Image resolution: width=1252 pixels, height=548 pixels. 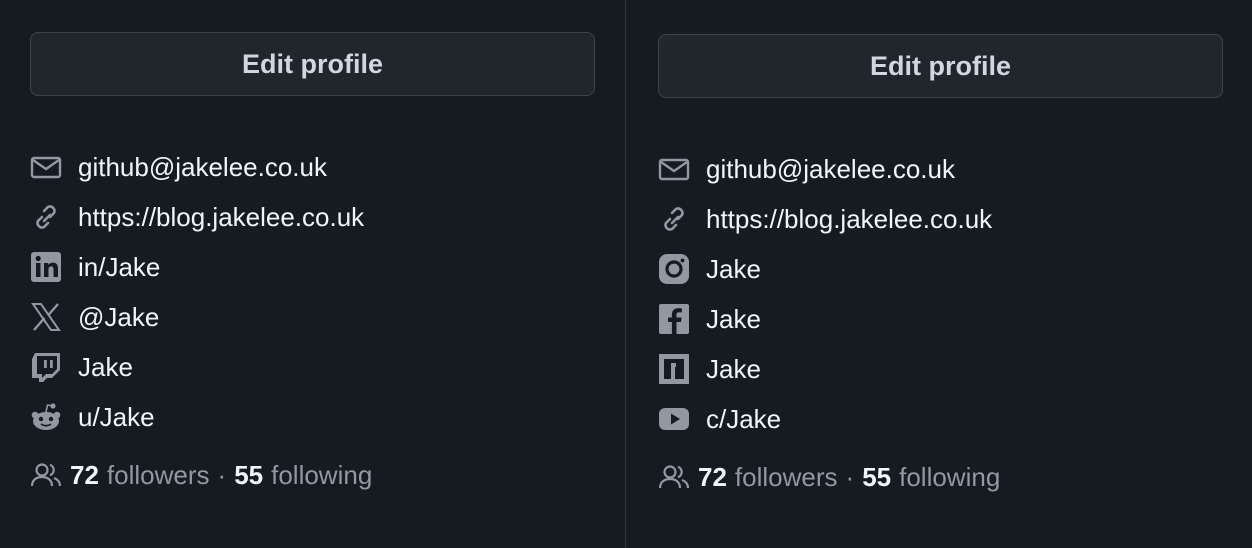 I want to click on divider, so click(x=625, y=274).